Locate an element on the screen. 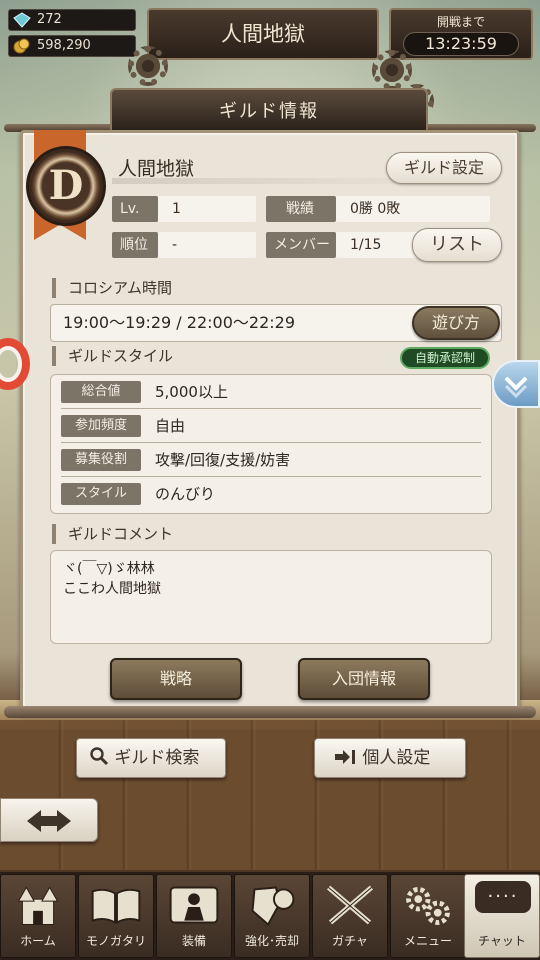 This screenshot has width=540, height=960. banner-title: ギルド情報 is located at coordinates (269, 111).